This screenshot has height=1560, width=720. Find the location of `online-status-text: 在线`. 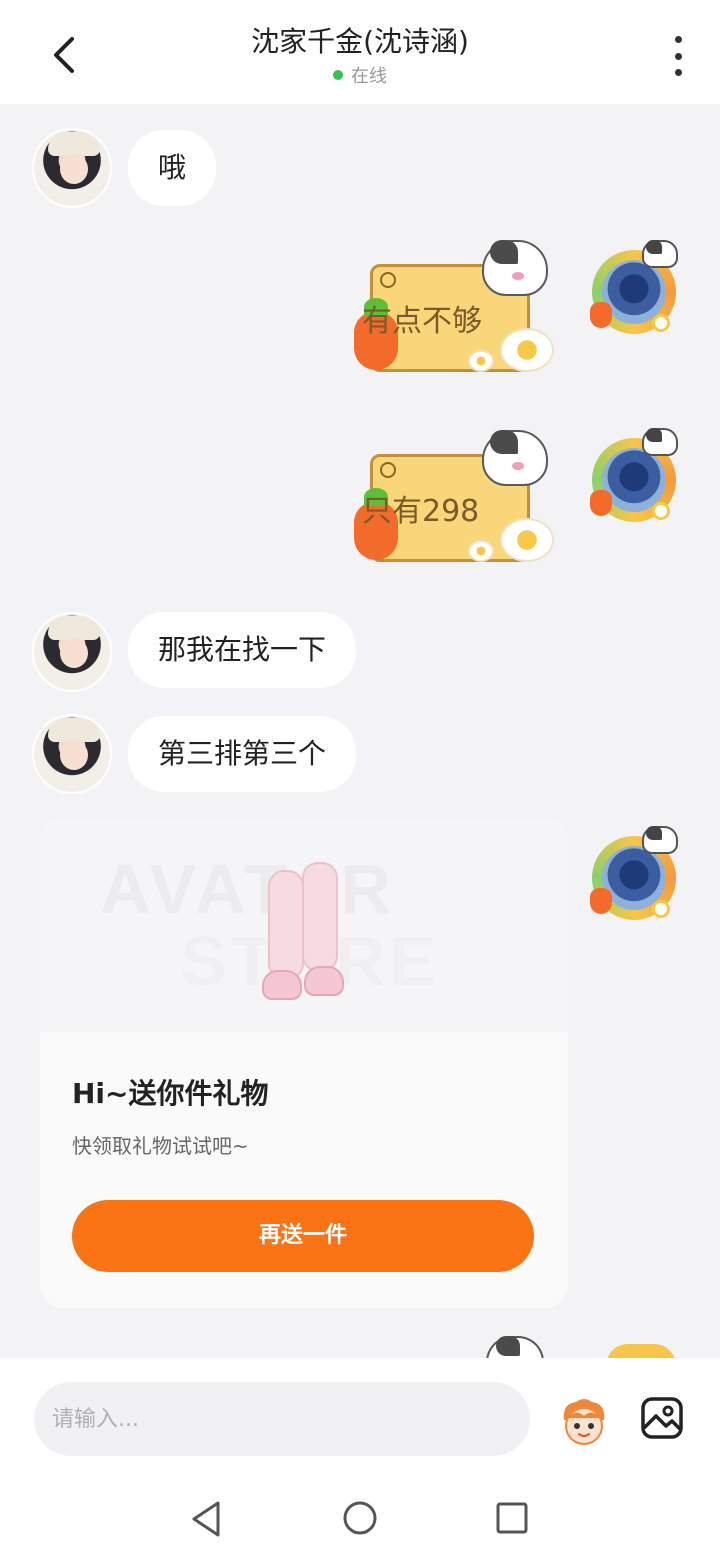

online-status-text: 在线 is located at coordinates (369, 76).